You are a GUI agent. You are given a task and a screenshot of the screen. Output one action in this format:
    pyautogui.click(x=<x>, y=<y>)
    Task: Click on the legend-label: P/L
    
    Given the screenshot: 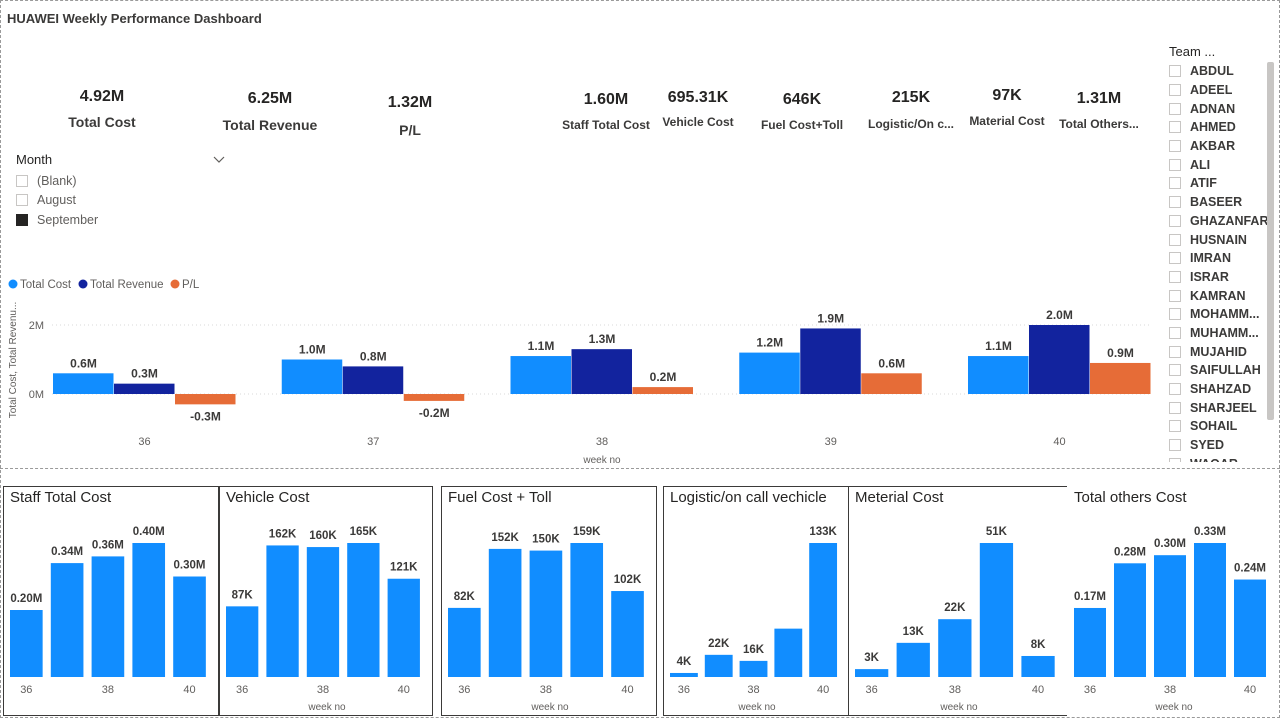 What is the action you would take?
    pyautogui.click(x=191, y=285)
    